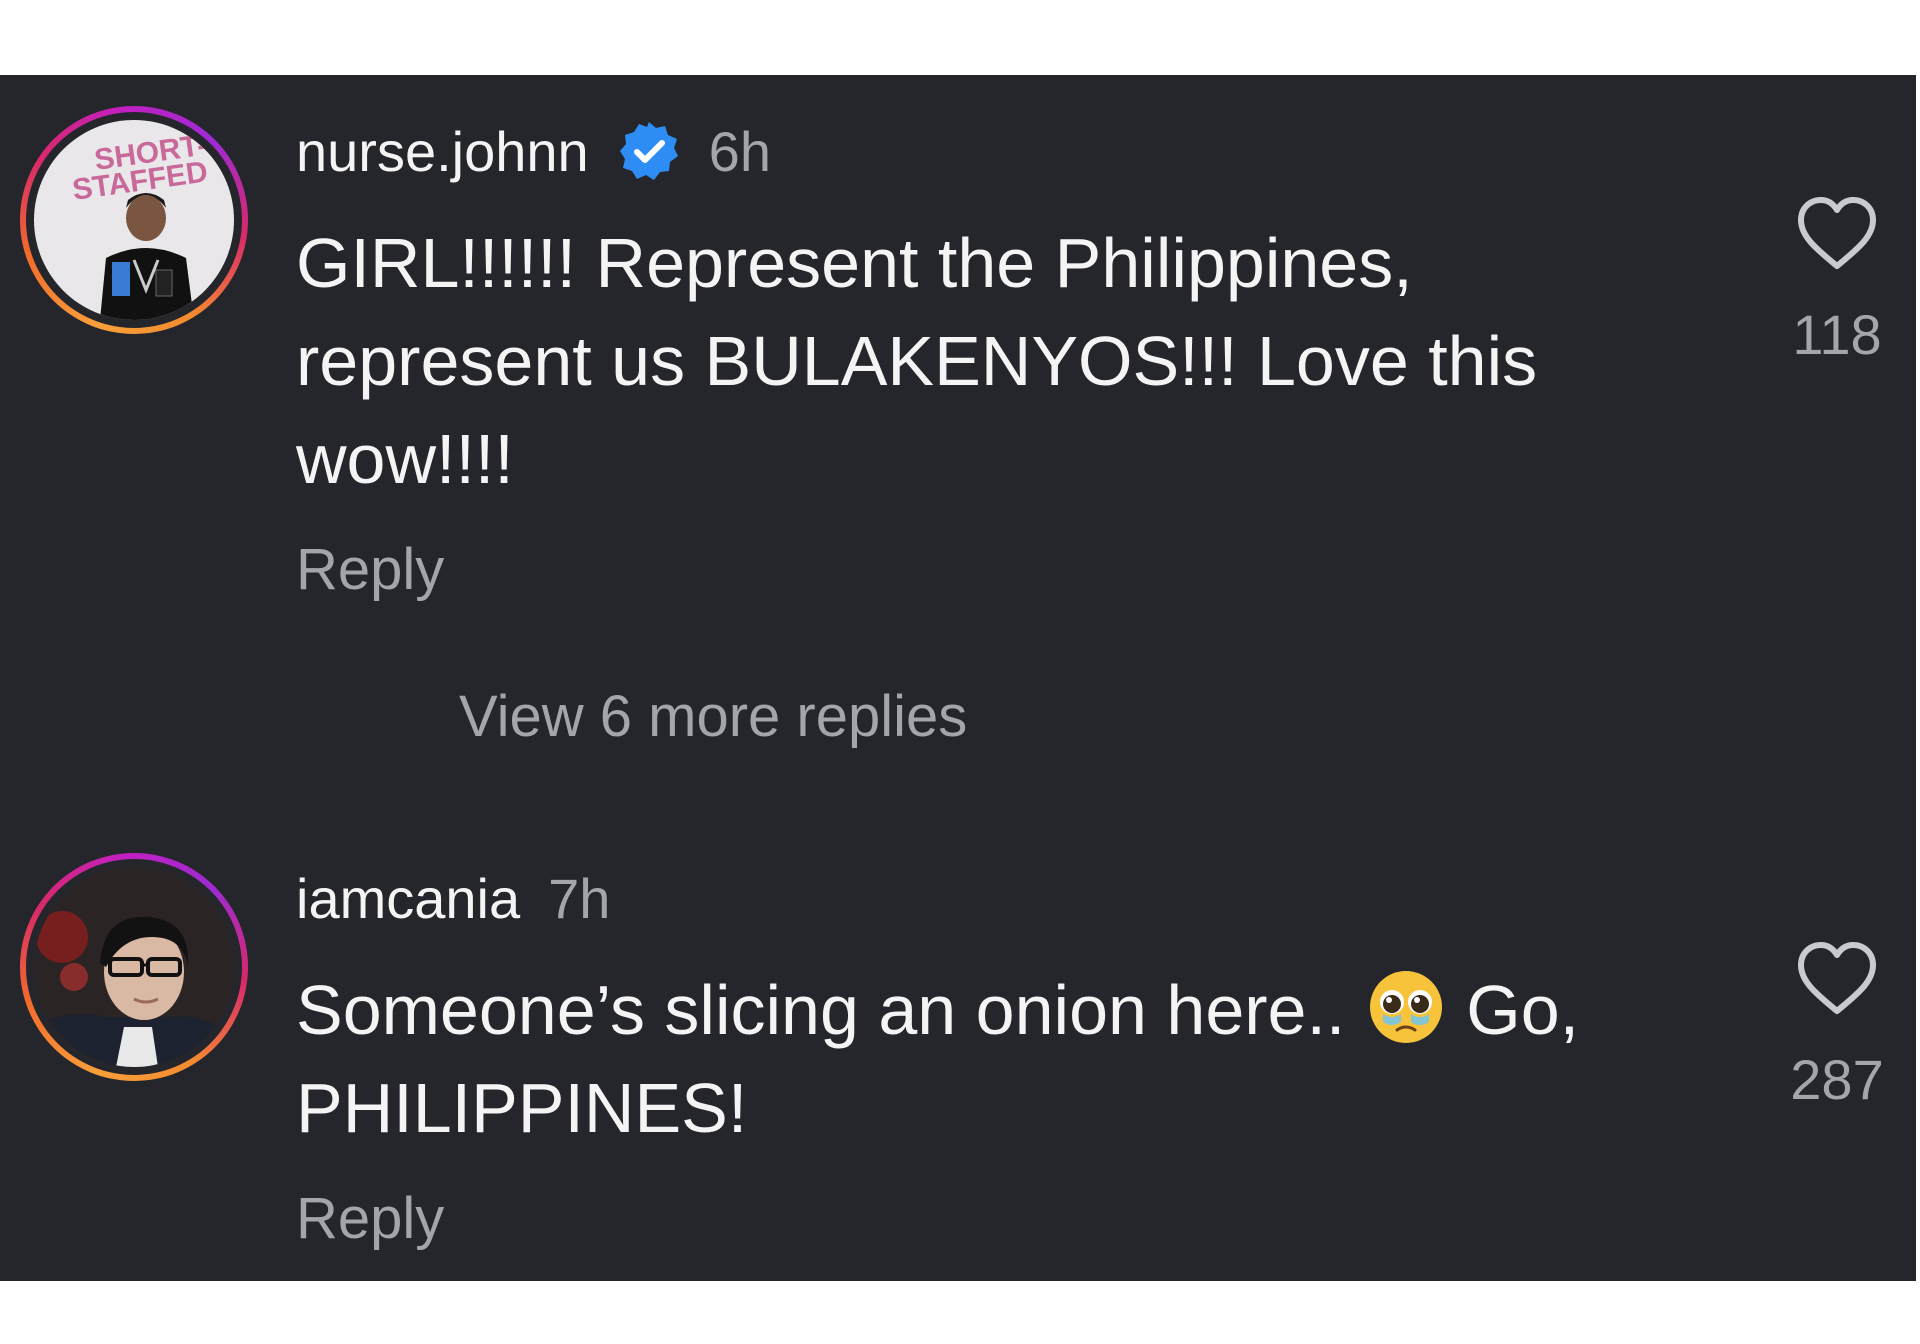  Describe the element at coordinates (1406, 1007) in the screenshot. I see `pleading-face-emoji-icon` at that location.